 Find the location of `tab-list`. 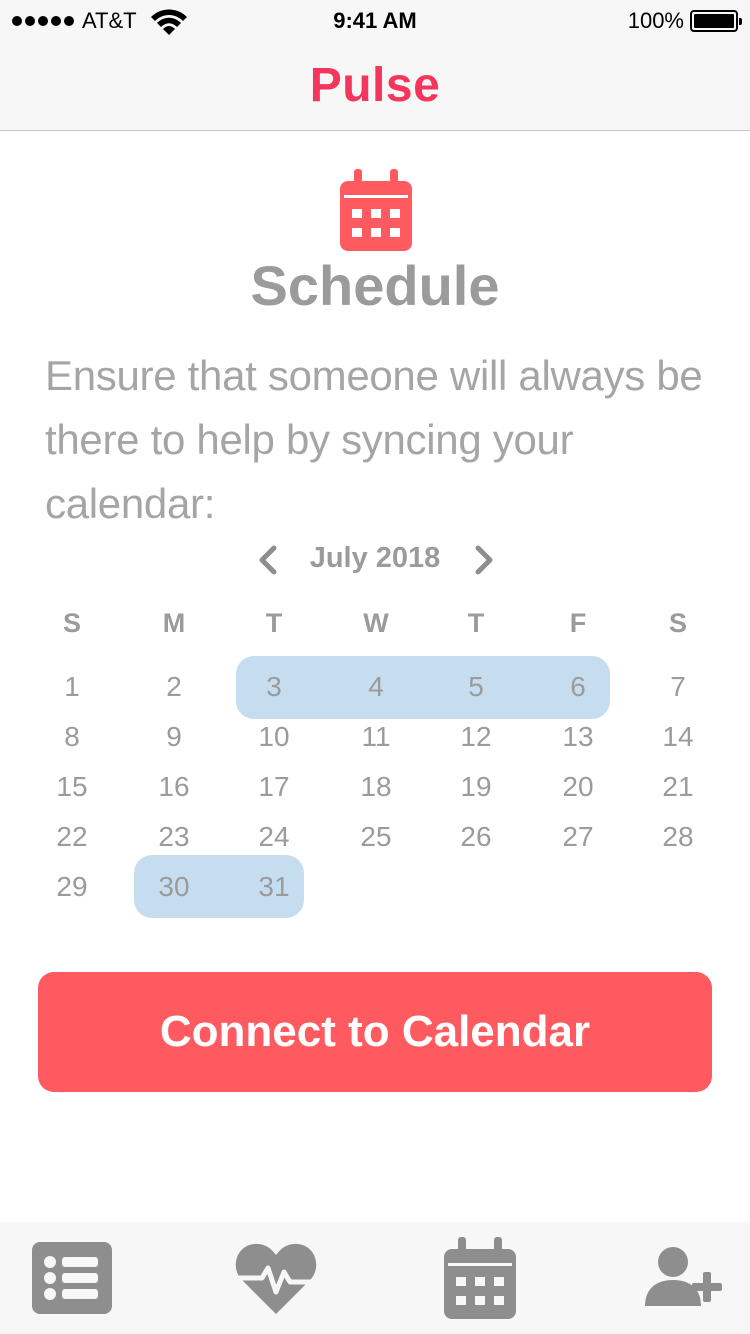

tab-list is located at coordinates (72, 1278).